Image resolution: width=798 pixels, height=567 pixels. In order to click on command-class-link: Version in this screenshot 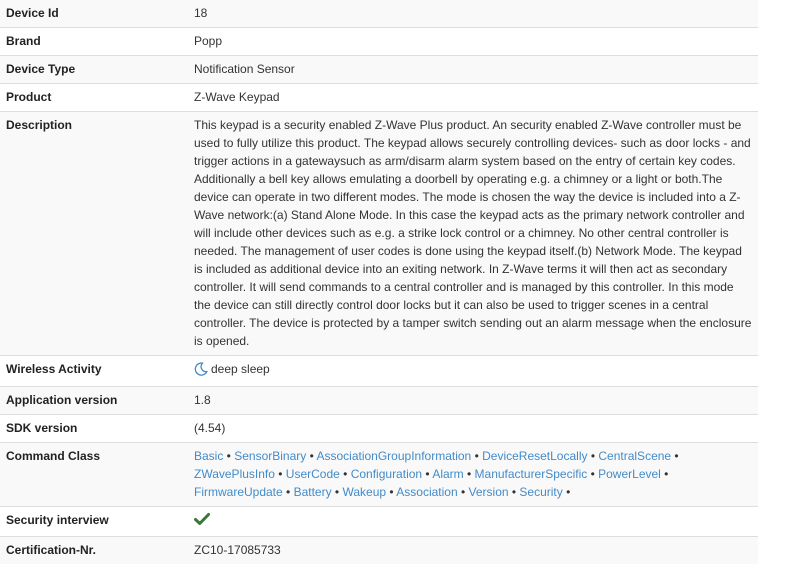, I will do `click(489, 492)`.